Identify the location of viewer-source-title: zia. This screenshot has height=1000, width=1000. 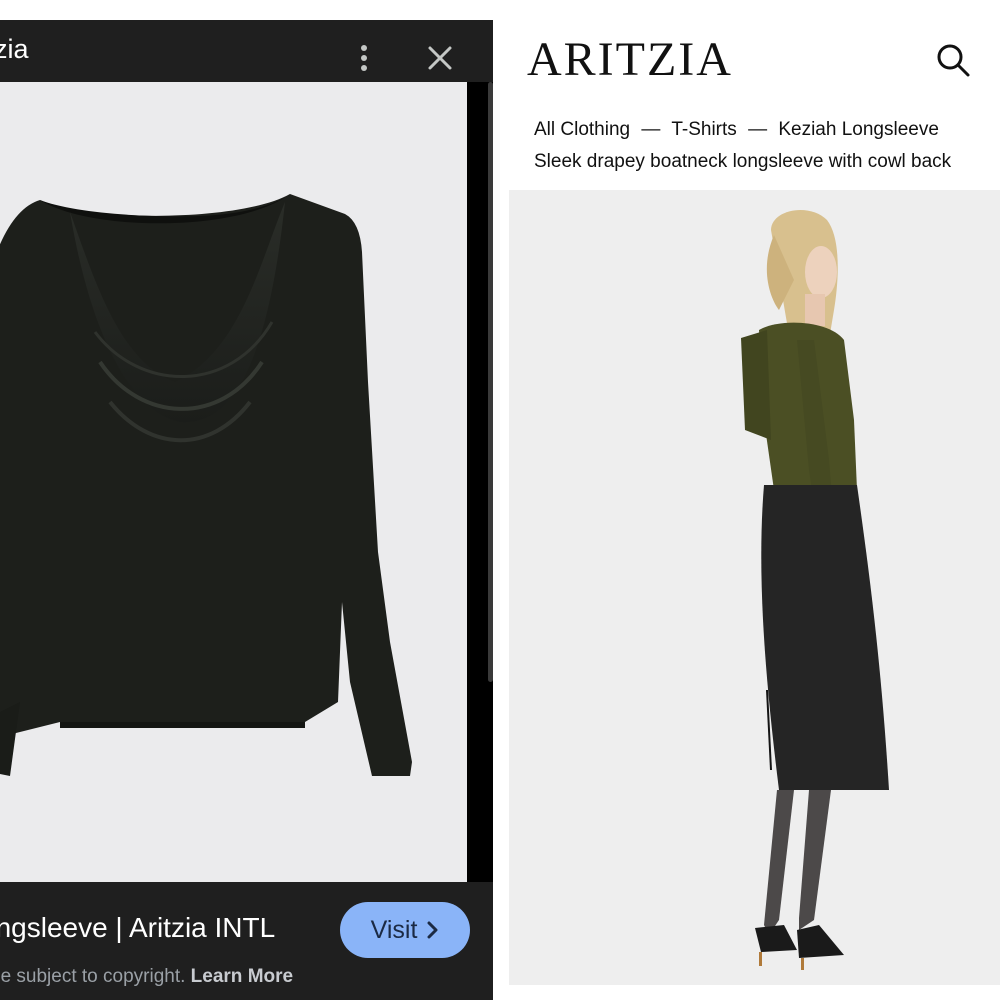
(14, 49).